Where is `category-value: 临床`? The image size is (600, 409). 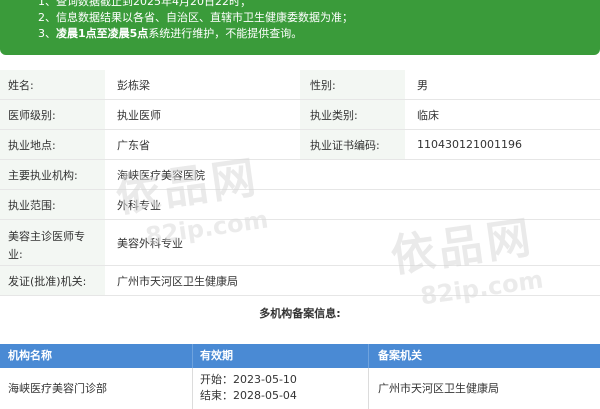
category-value: 临床 is located at coordinates (428, 115).